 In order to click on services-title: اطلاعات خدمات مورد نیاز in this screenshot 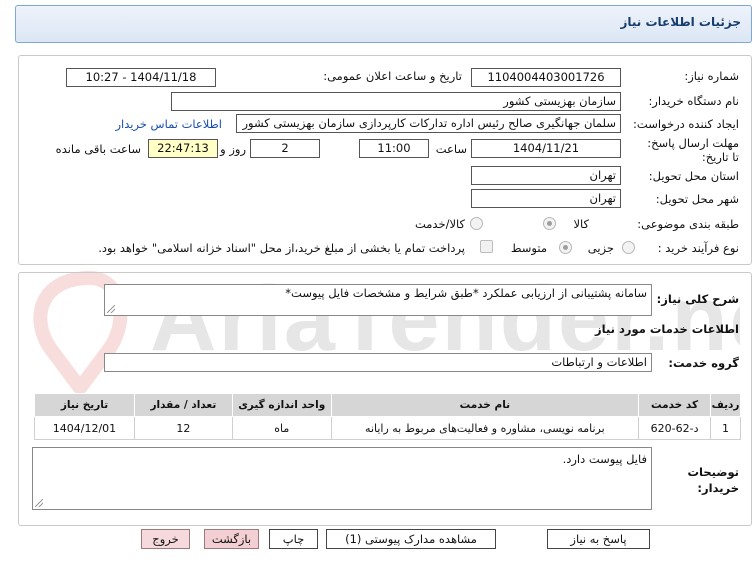, I will do `click(667, 329)`.